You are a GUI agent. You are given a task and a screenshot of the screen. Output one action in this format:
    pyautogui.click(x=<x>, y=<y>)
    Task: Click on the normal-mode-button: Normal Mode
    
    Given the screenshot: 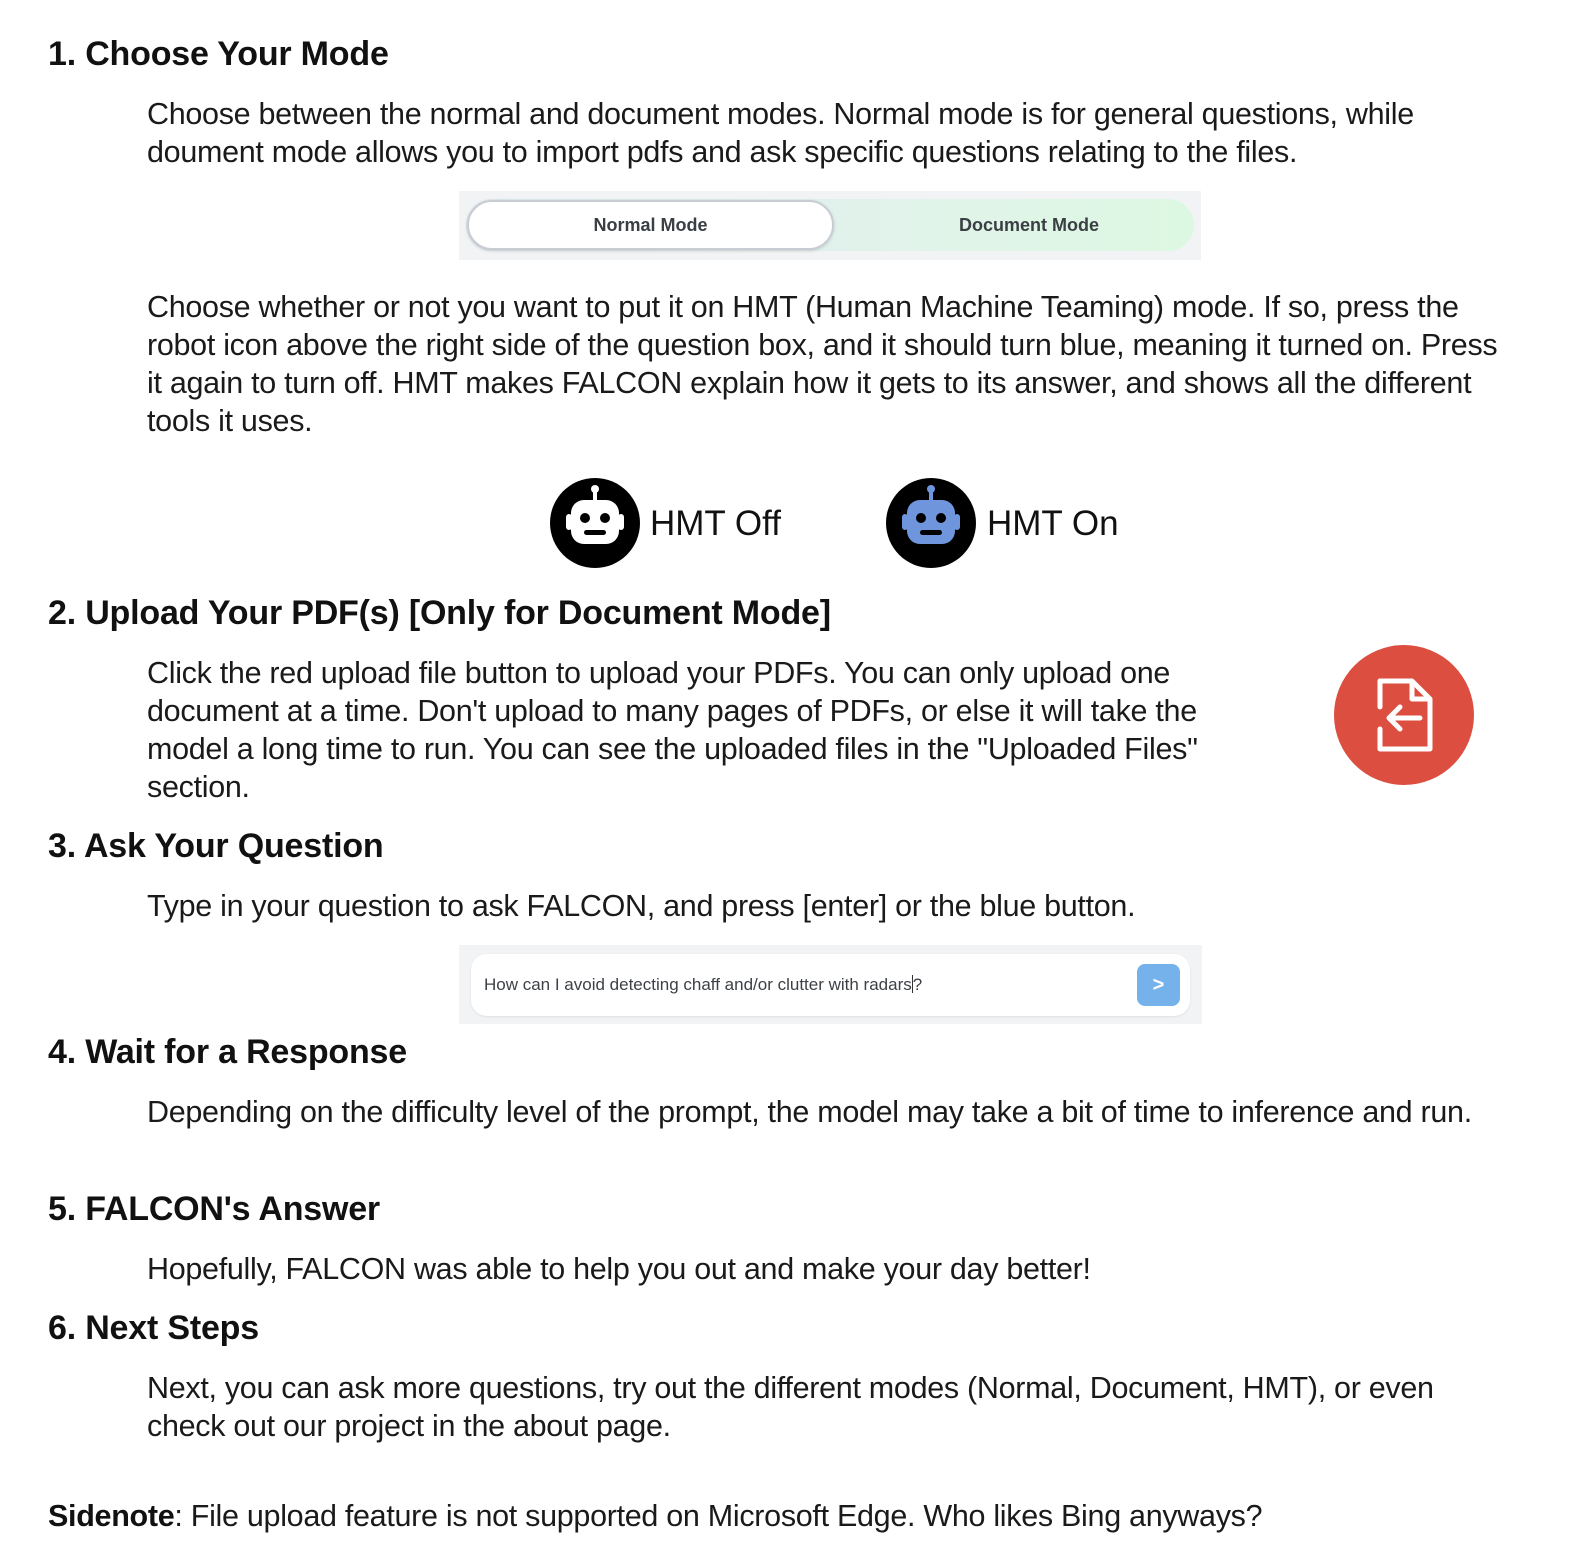 What is the action you would take?
    pyautogui.click(x=650, y=225)
    